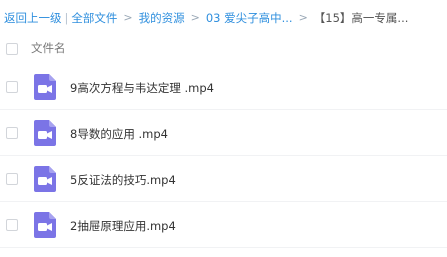 Image resolution: width=447 pixels, height=257 pixels. Describe the element at coordinates (123, 226) in the screenshot. I see `file-name: 2抽屉原理应用.mp4` at that location.